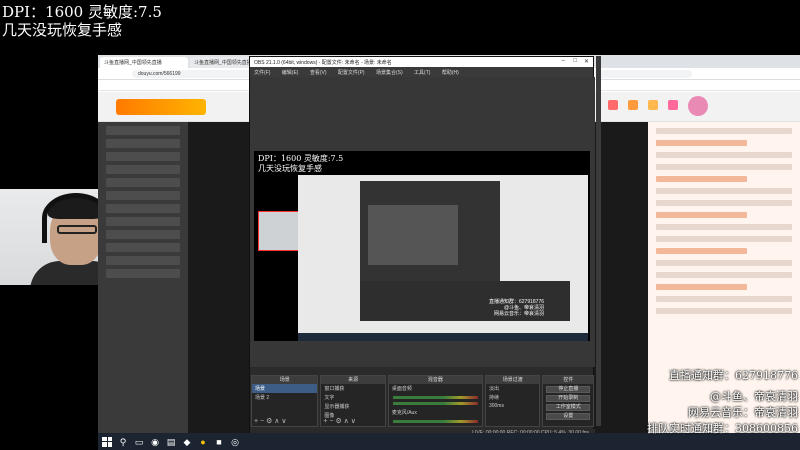 The height and width of the screenshot is (450, 800). Describe the element at coordinates (203, 442) in the screenshot. I see `chrome-icon: ●` at that location.